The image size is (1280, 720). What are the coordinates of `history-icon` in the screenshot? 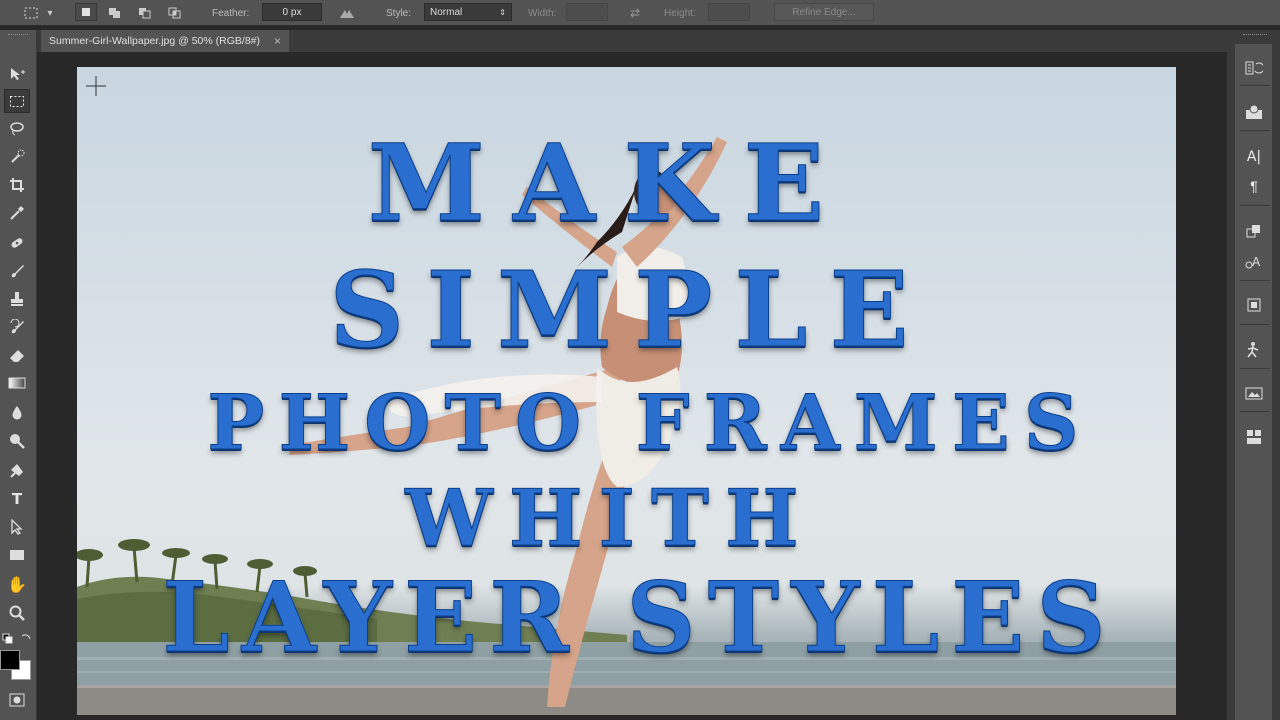 It's located at (1254, 68).